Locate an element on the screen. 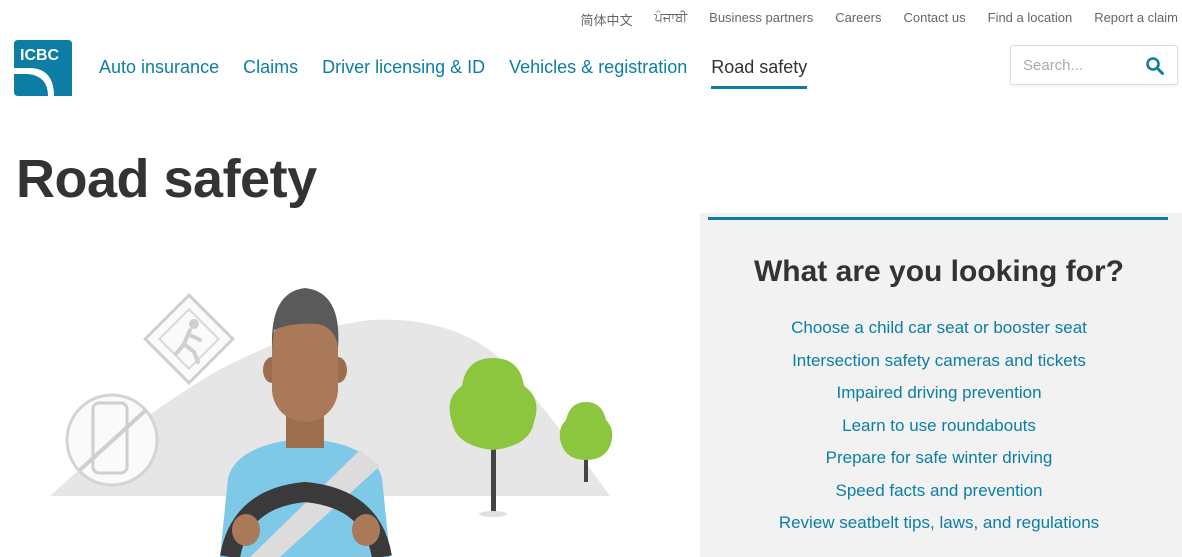 This screenshot has width=1182, height=557. link-speed-facts: Speed facts and prevention is located at coordinates (939, 496).